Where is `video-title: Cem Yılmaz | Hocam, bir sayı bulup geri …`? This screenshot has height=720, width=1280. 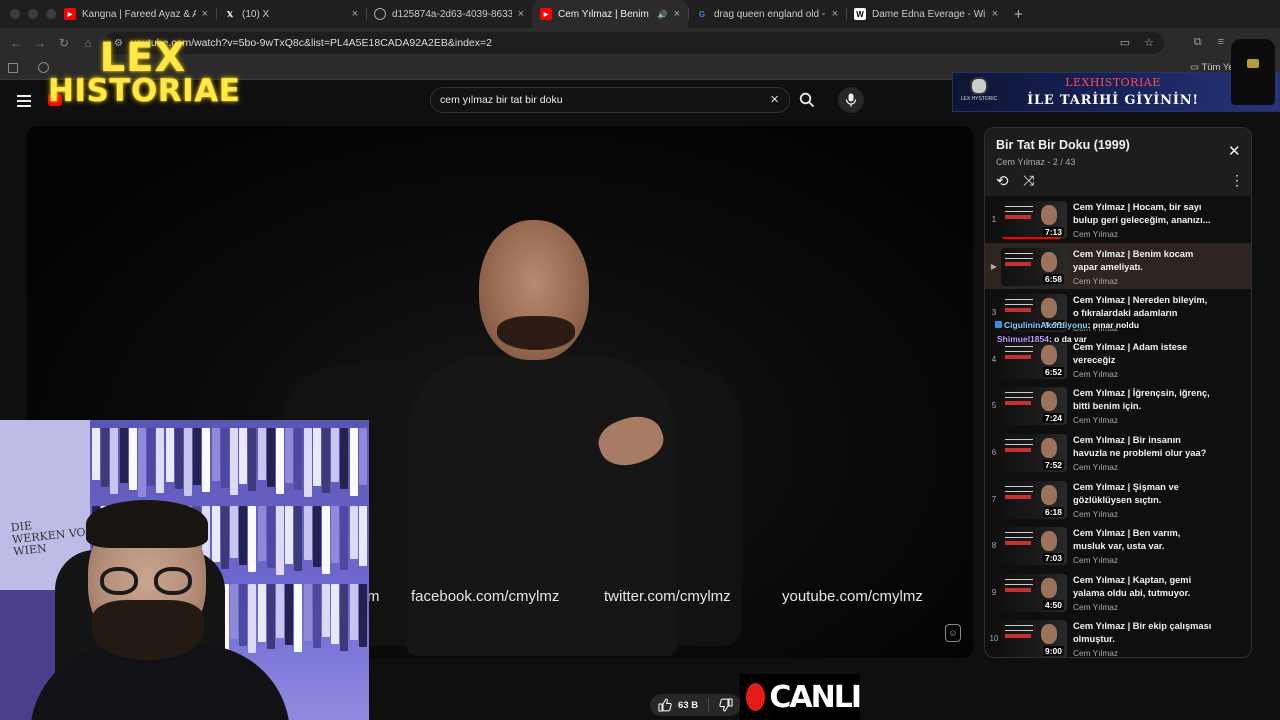 video-title: Cem Yılmaz | Hocam, bir sayı bulup geri … is located at coordinates (1143, 214).